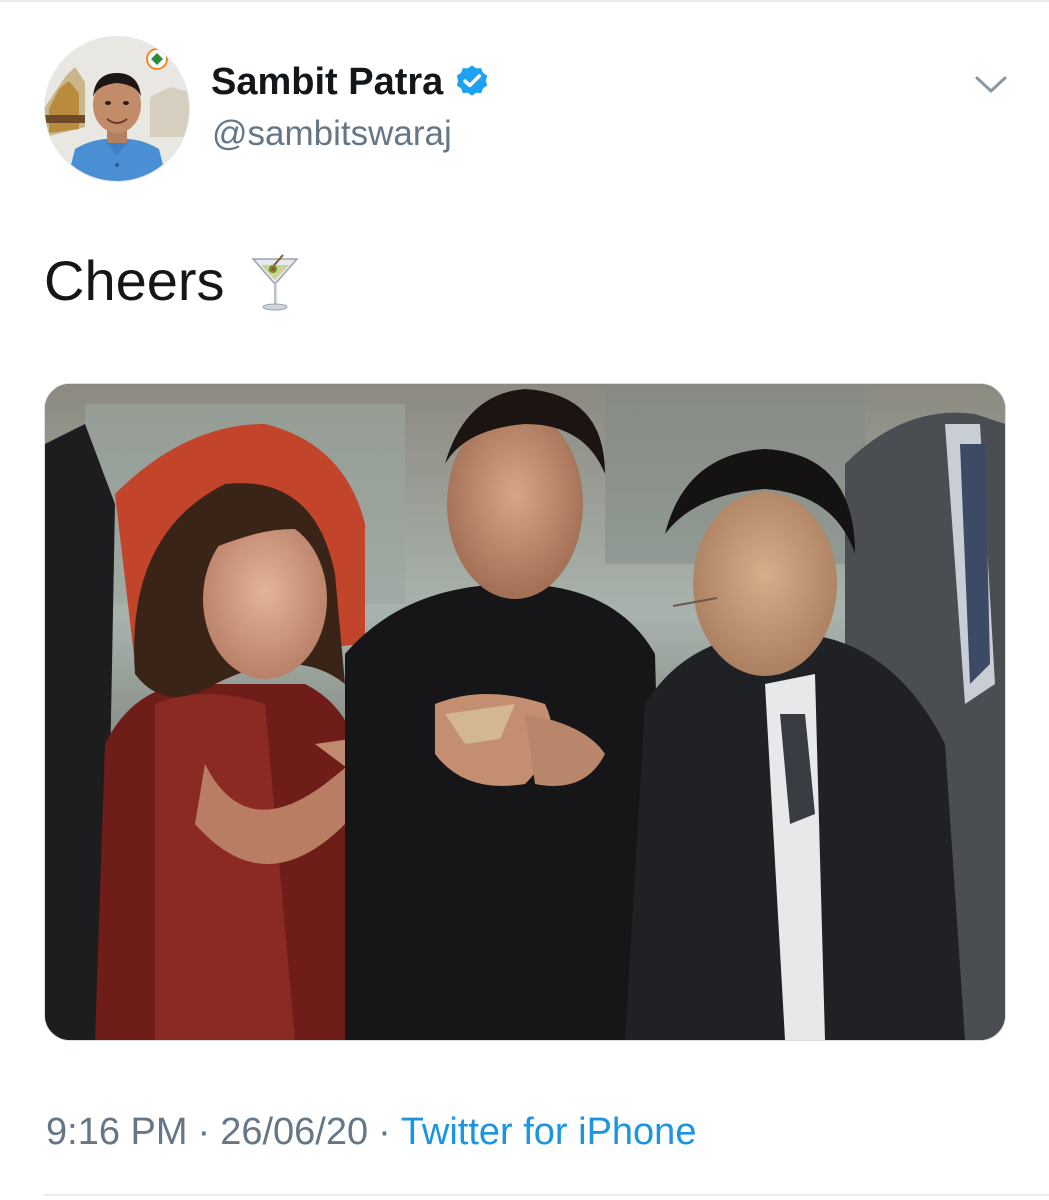 Image resolution: width=1049 pixels, height=1200 pixels. I want to click on author-name-row: Sambit Patra, so click(351, 82).